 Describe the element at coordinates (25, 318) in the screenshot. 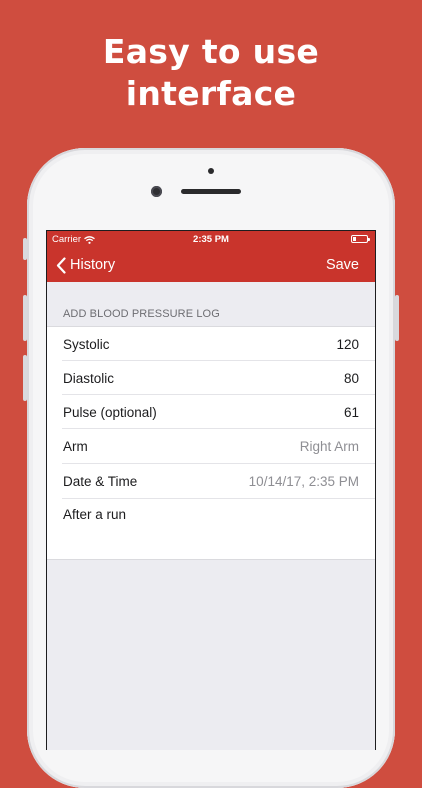

I see `phone-volume-up-button` at that location.